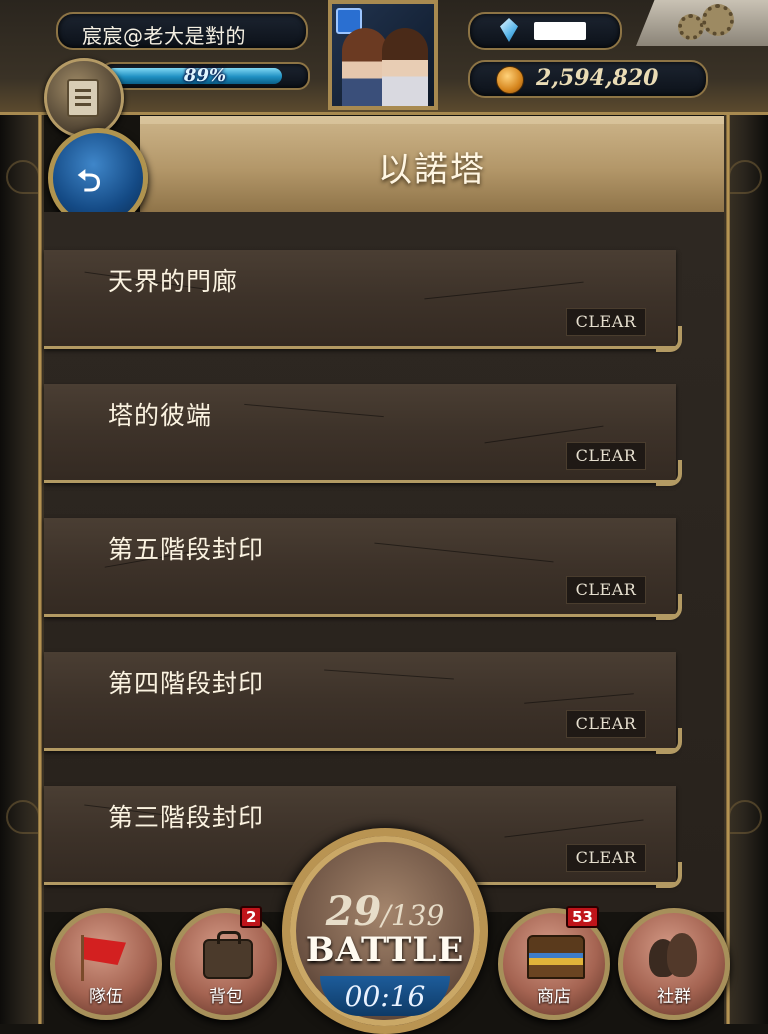 The image size is (768, 1034). Describe the element at coordinates (674, 955) in the screenshot. I see `people-icon` at that location.